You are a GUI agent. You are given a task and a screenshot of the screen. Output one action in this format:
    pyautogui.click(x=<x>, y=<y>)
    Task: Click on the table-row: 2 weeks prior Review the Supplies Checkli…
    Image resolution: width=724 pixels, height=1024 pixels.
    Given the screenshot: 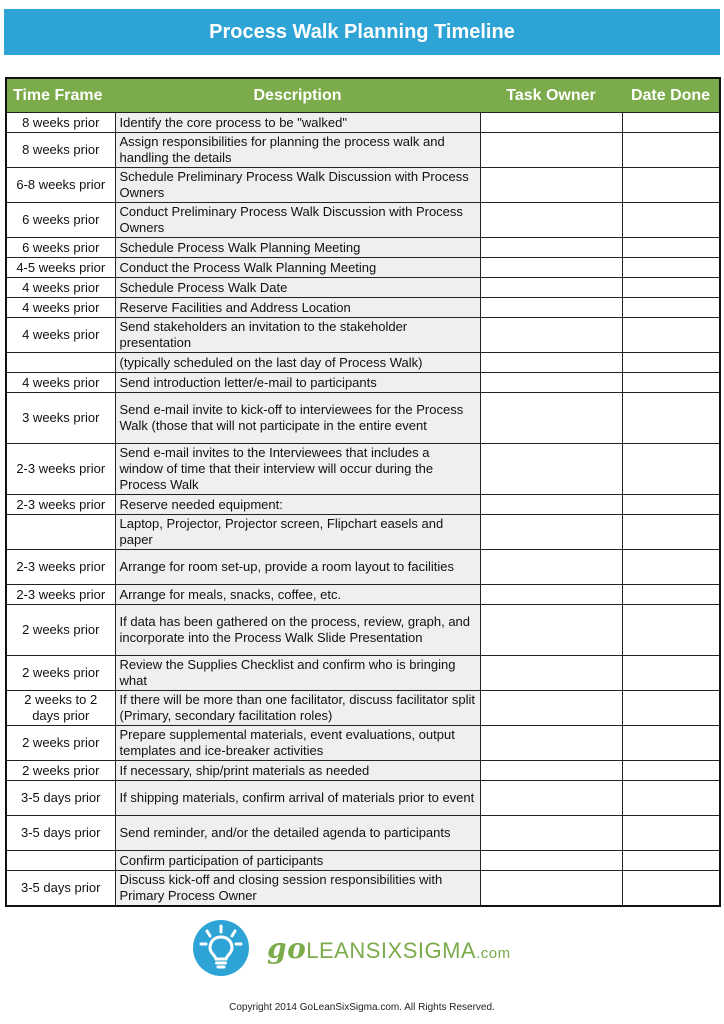 What is the action you would take?
    pyautogui.click(x=363, y=673)
    